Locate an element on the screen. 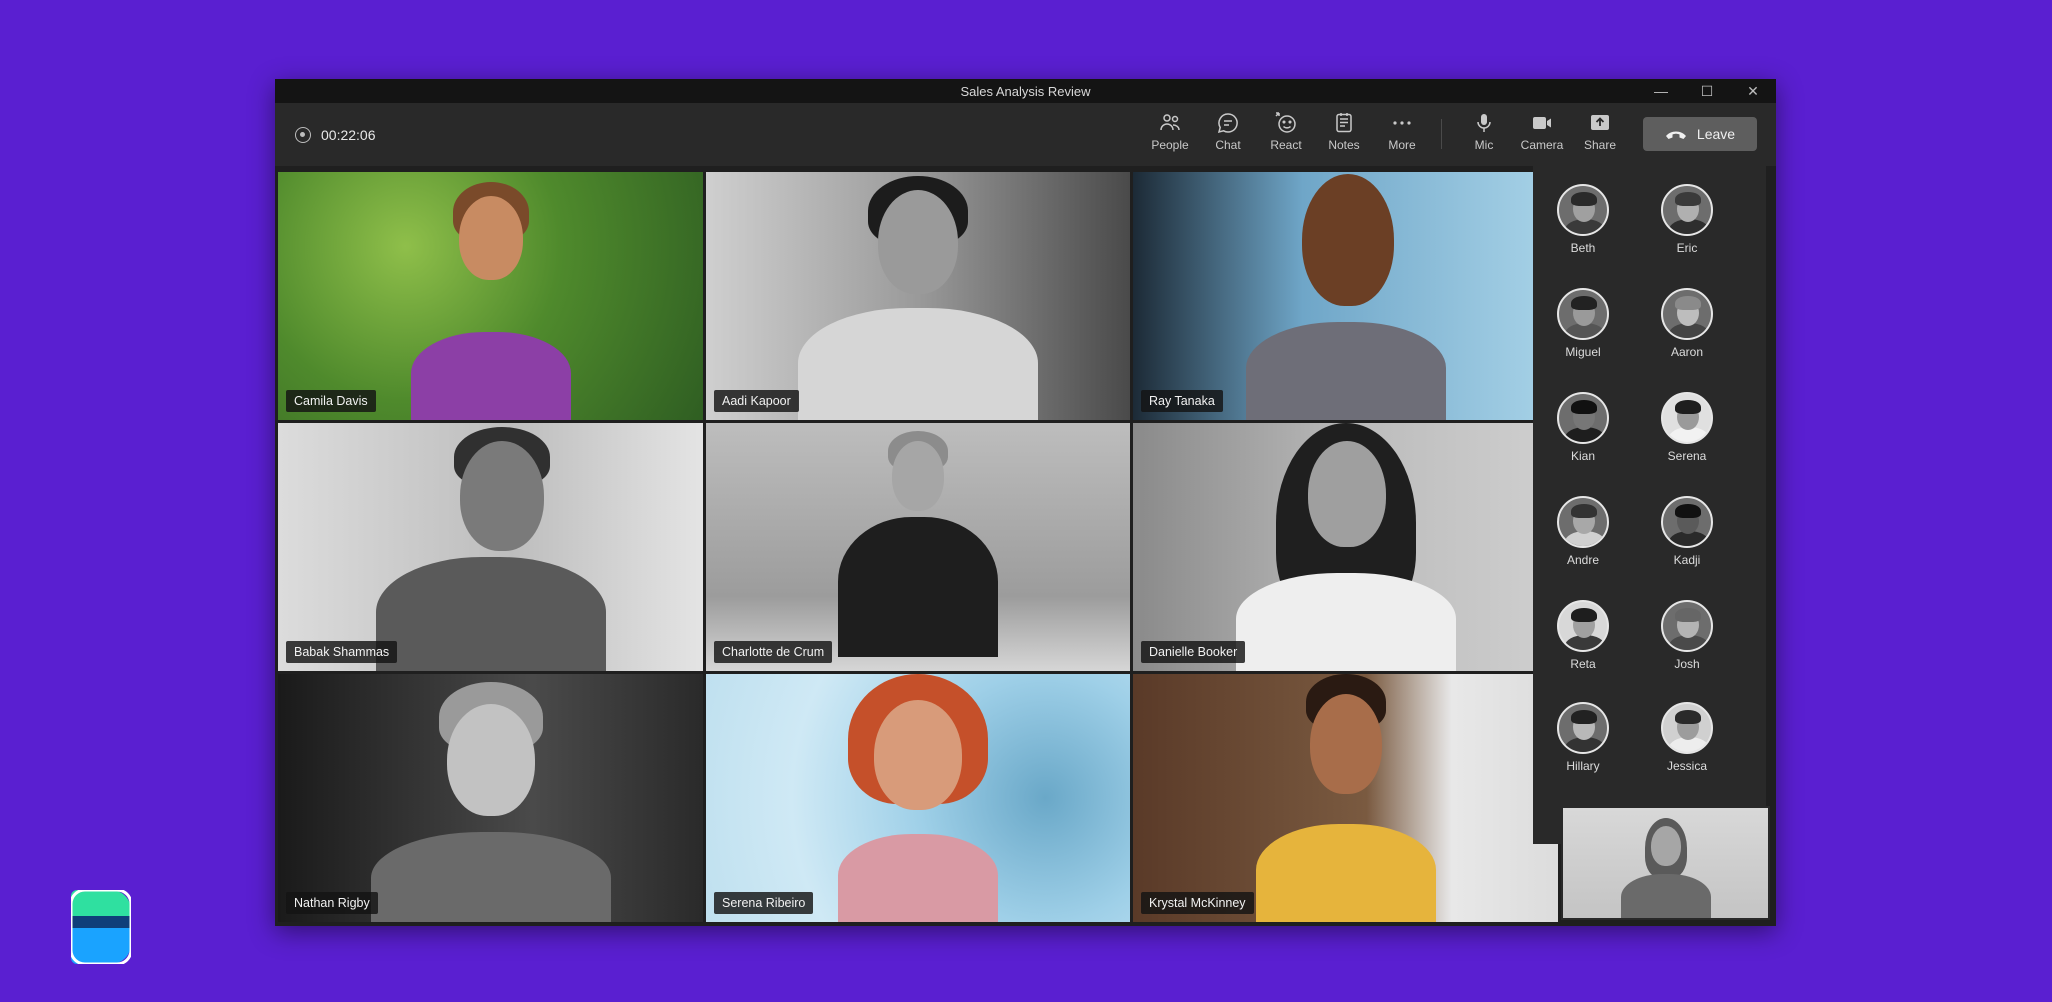  participant-item: Jessica is located at coordinates (1687, 737).